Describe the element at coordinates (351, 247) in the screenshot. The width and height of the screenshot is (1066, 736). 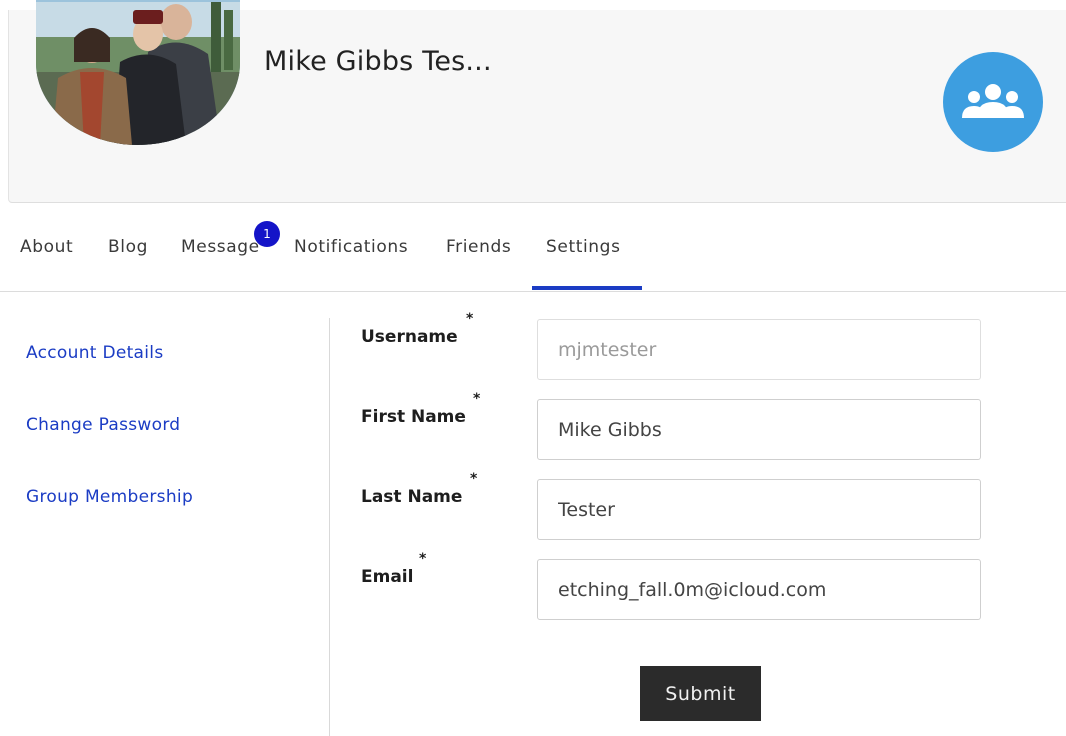
I see `tab-notifications: Notifications` at that location.